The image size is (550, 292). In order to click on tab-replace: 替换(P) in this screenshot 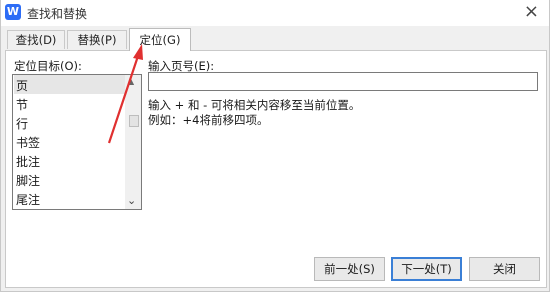, I will do `click(97, 39)`.